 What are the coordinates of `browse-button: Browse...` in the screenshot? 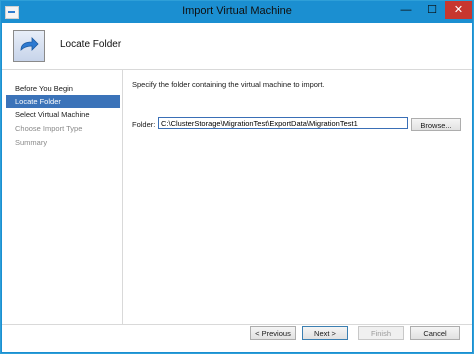 It's located at (436, 124).